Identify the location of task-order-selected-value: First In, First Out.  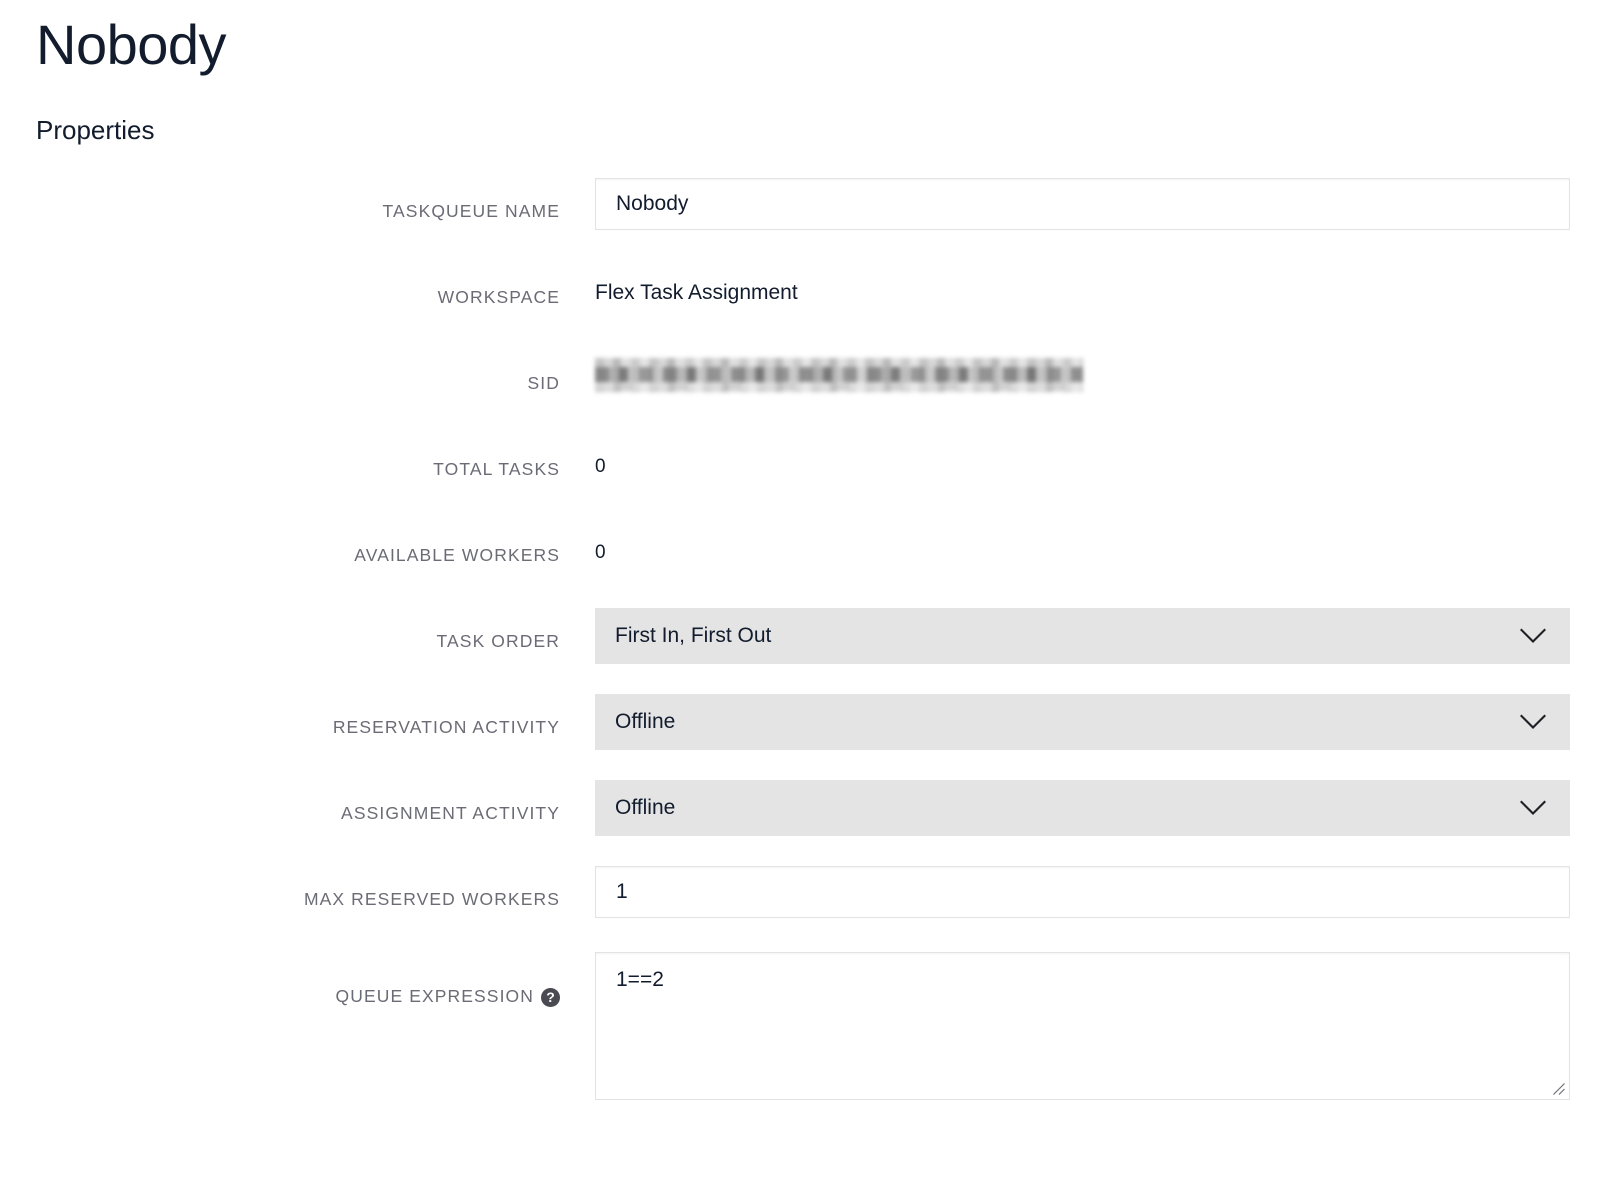
(693, 635).